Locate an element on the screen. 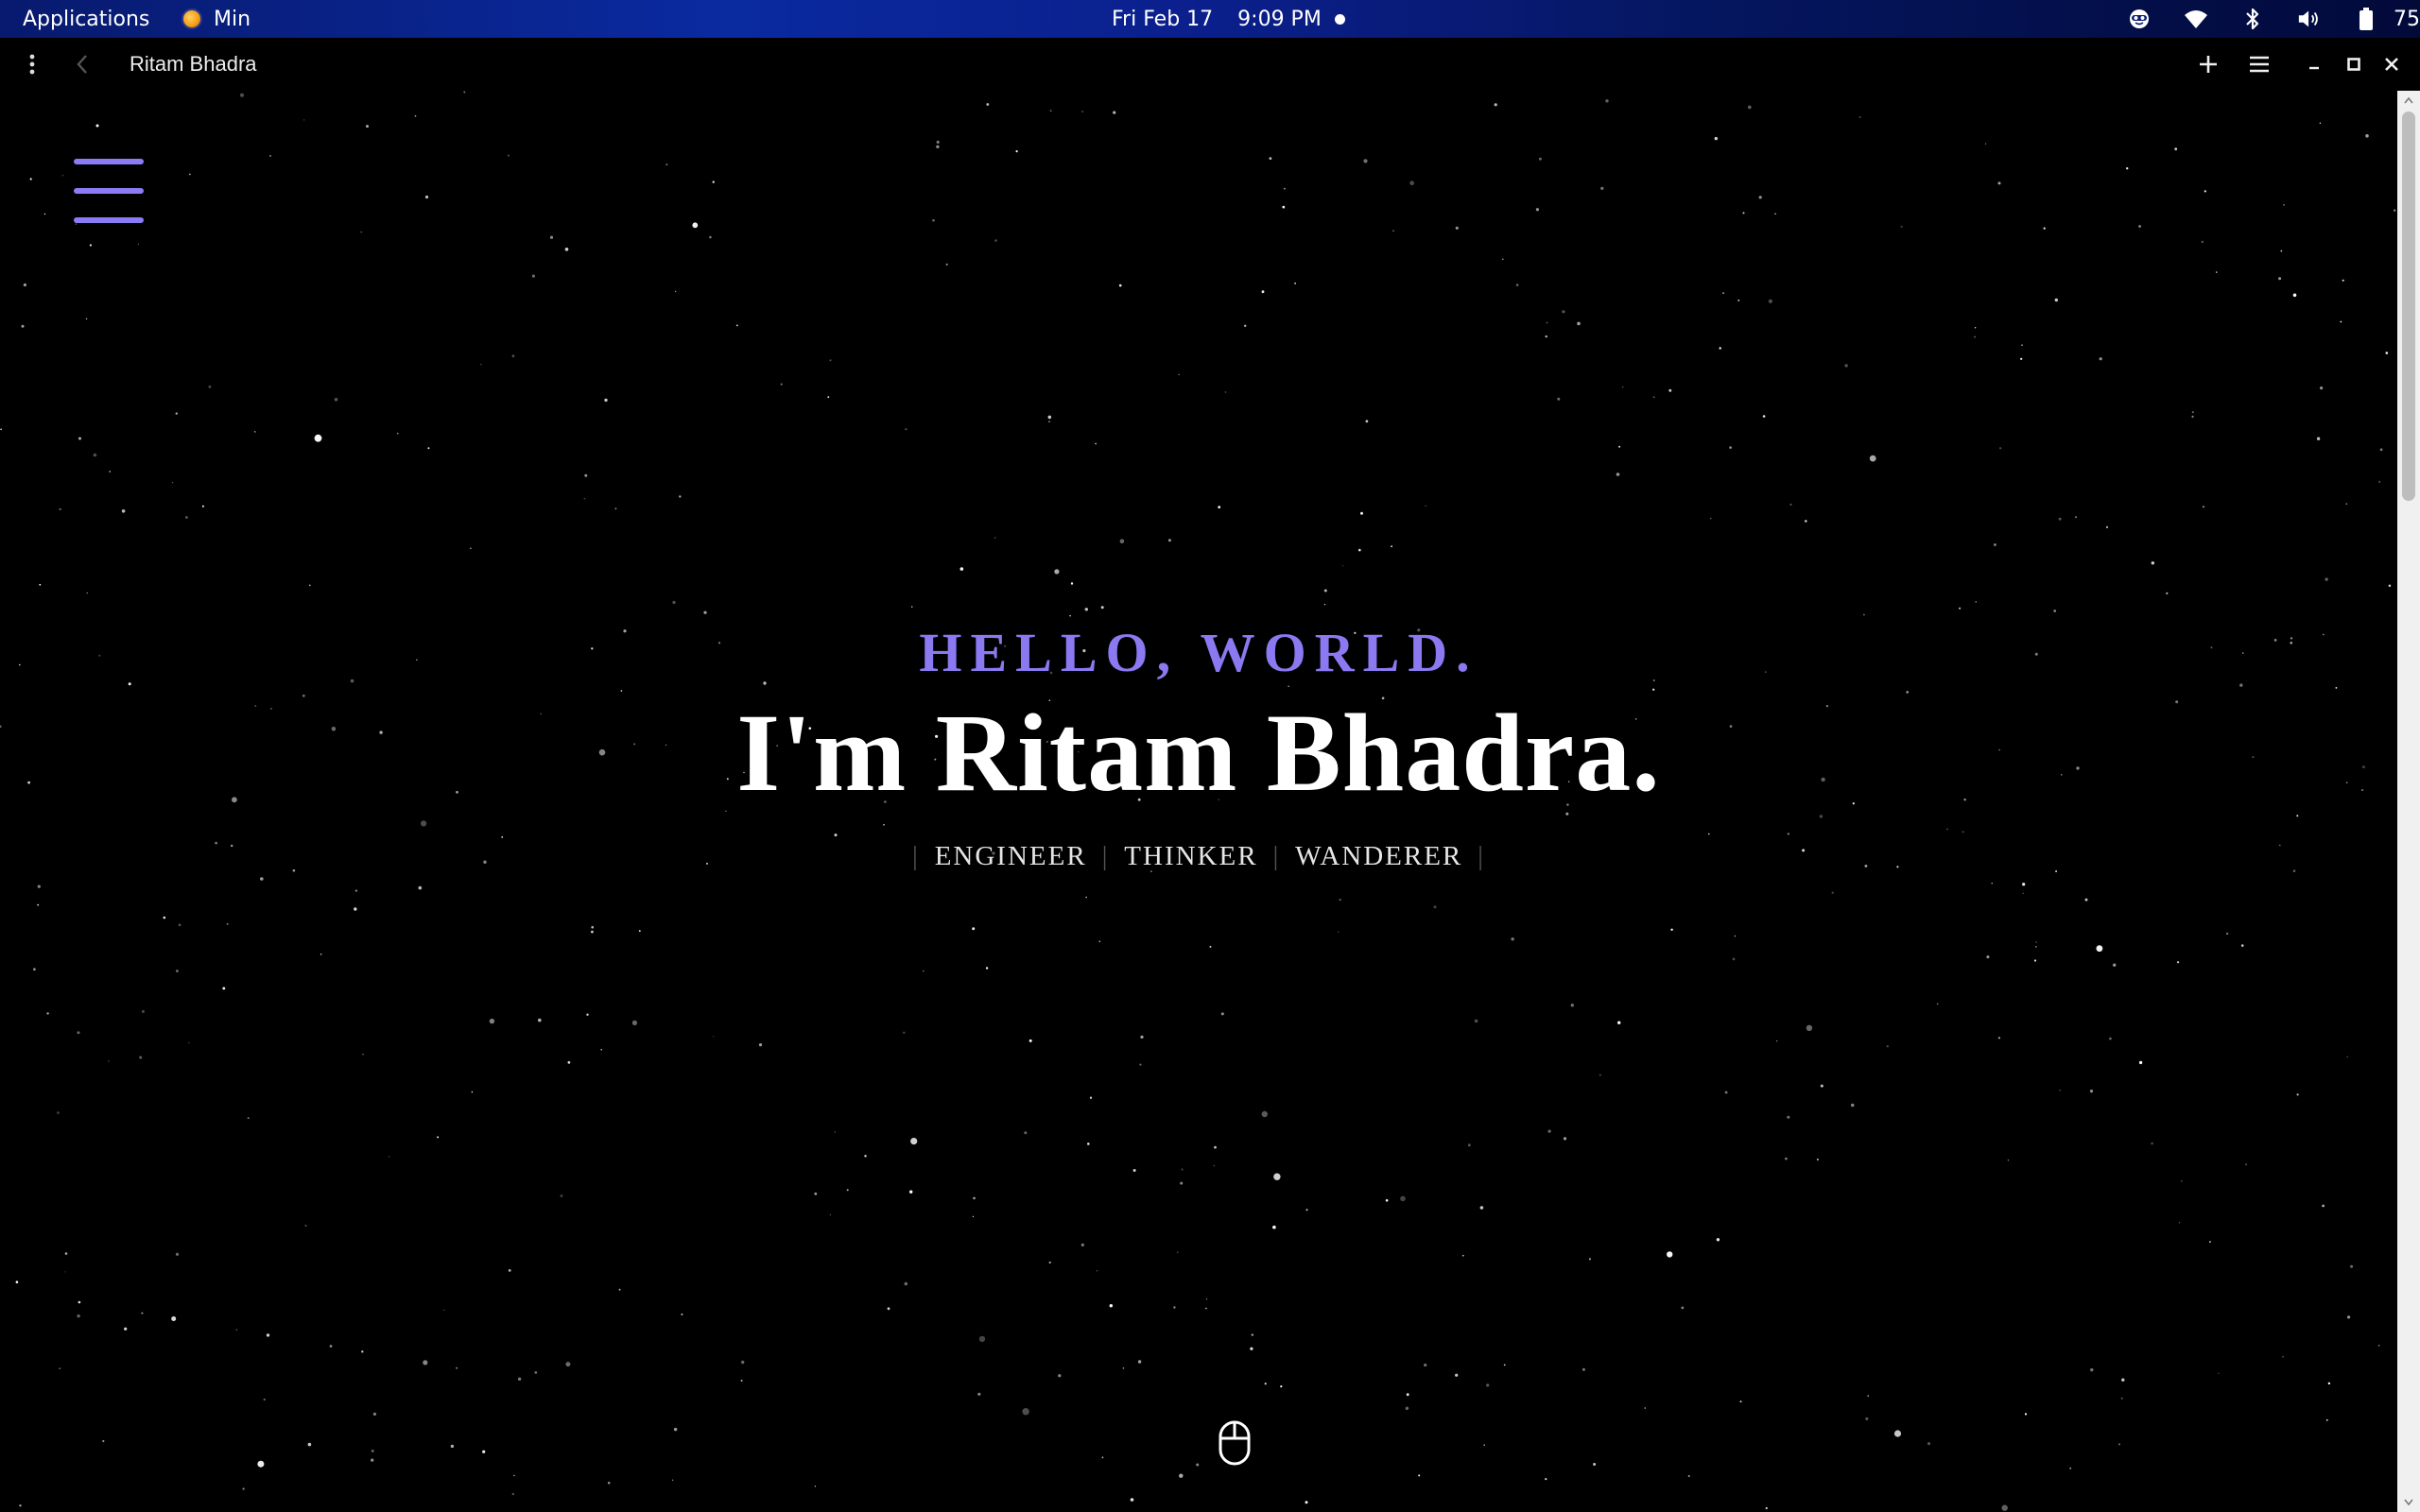 Image resolution: width=2420 pixels, height=1512 pixels. bluetooth-icon is located at coordinates (2252, 19).